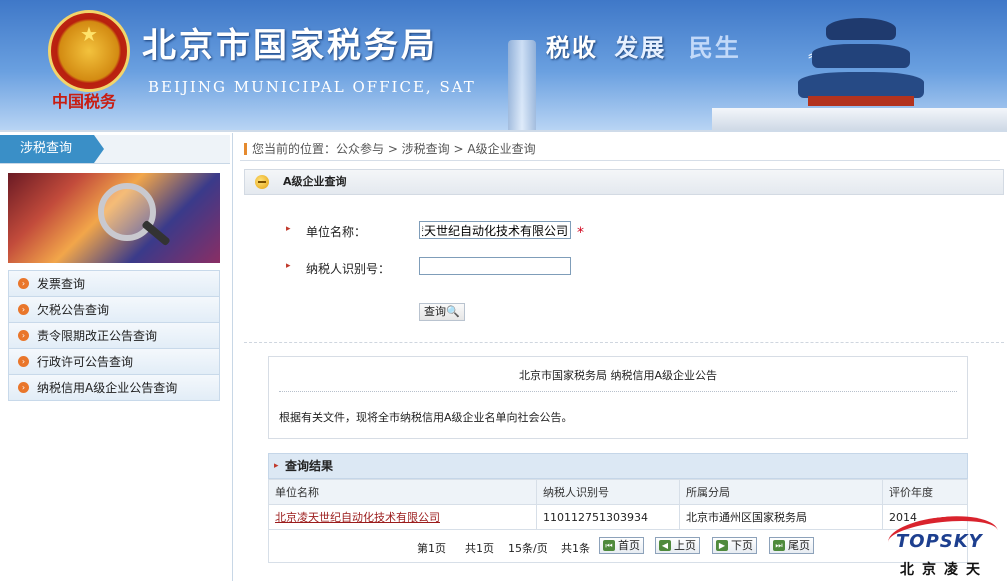 This screenshot has height=581, width=1007. What do you see at coordinates (442, 312) in the screenshot?
I see `query-button: 查询🔍` at bounding box center [442, 312].